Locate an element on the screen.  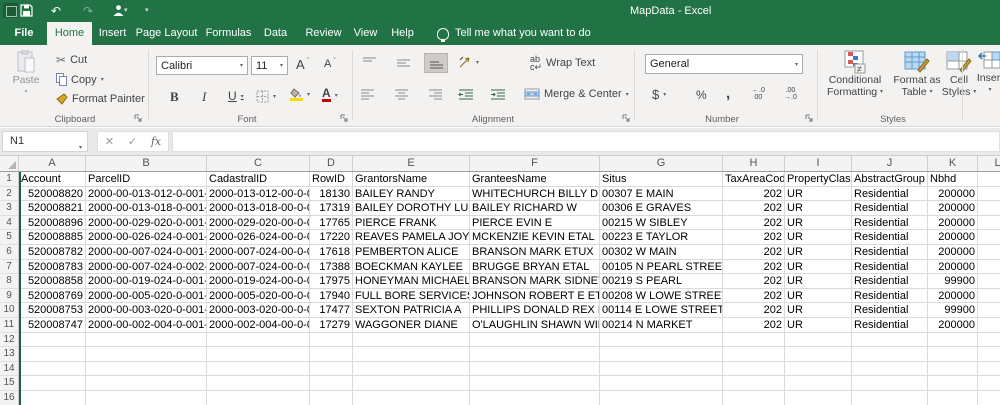
row-header-8: 8 is located at coordinates (9, 281).